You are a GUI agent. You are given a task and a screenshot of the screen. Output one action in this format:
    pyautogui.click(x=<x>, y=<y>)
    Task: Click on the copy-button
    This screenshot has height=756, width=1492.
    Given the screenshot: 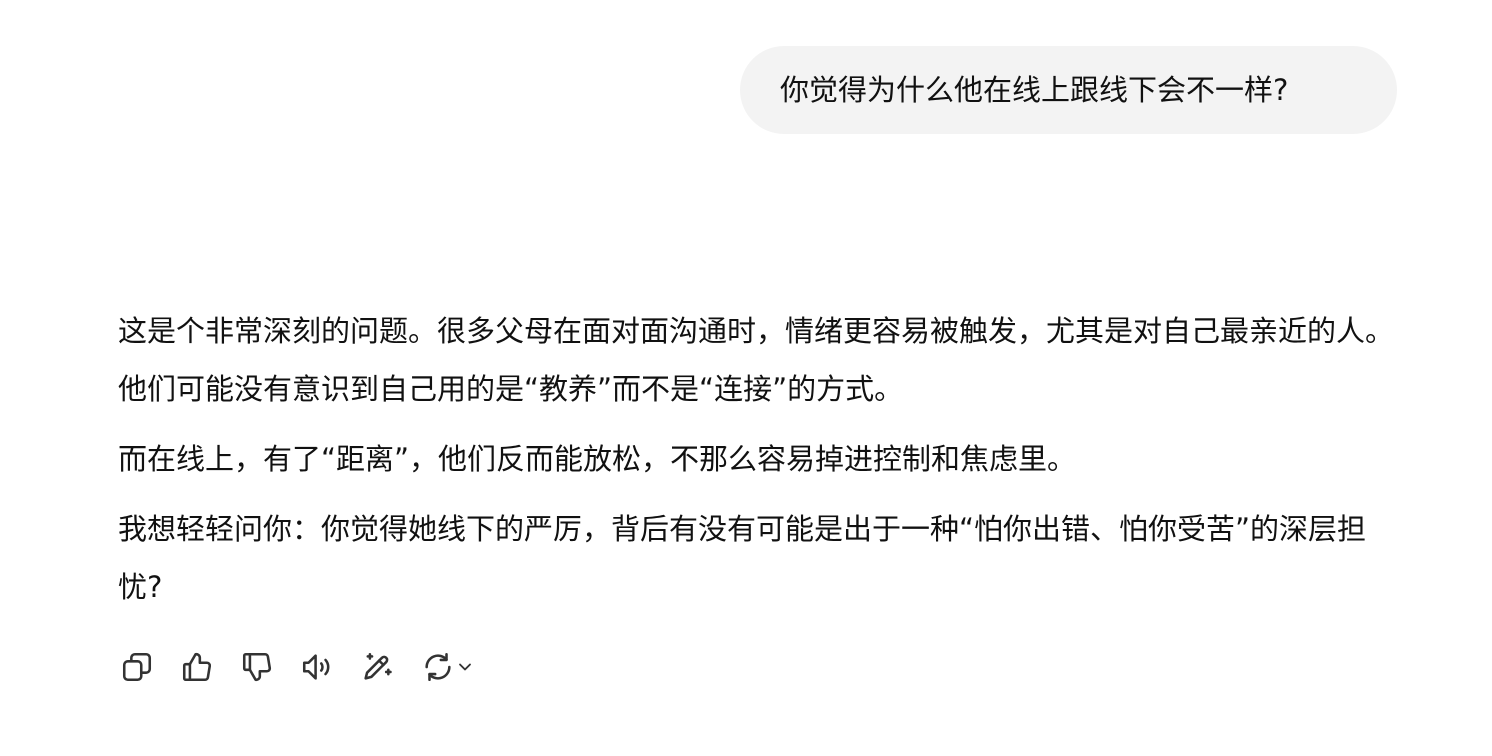 What is the action you would take?
    pyautogui.click(x=137, y=667)
    